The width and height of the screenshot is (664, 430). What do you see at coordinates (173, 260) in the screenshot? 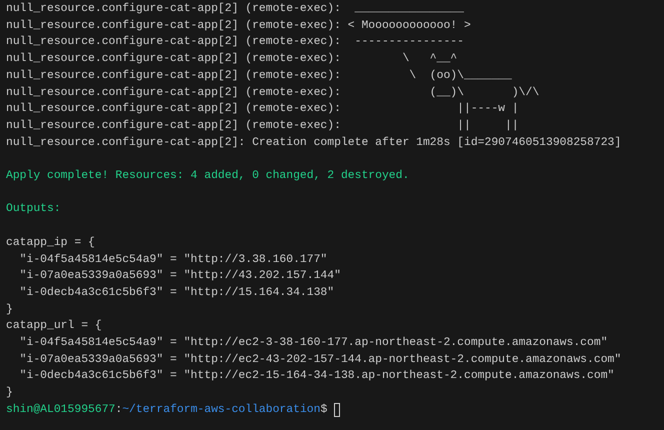
I see `output-line: "i-04f5a45814e5c54a9" = "http://3.38.160.177"` at bounding box center [173, 260].